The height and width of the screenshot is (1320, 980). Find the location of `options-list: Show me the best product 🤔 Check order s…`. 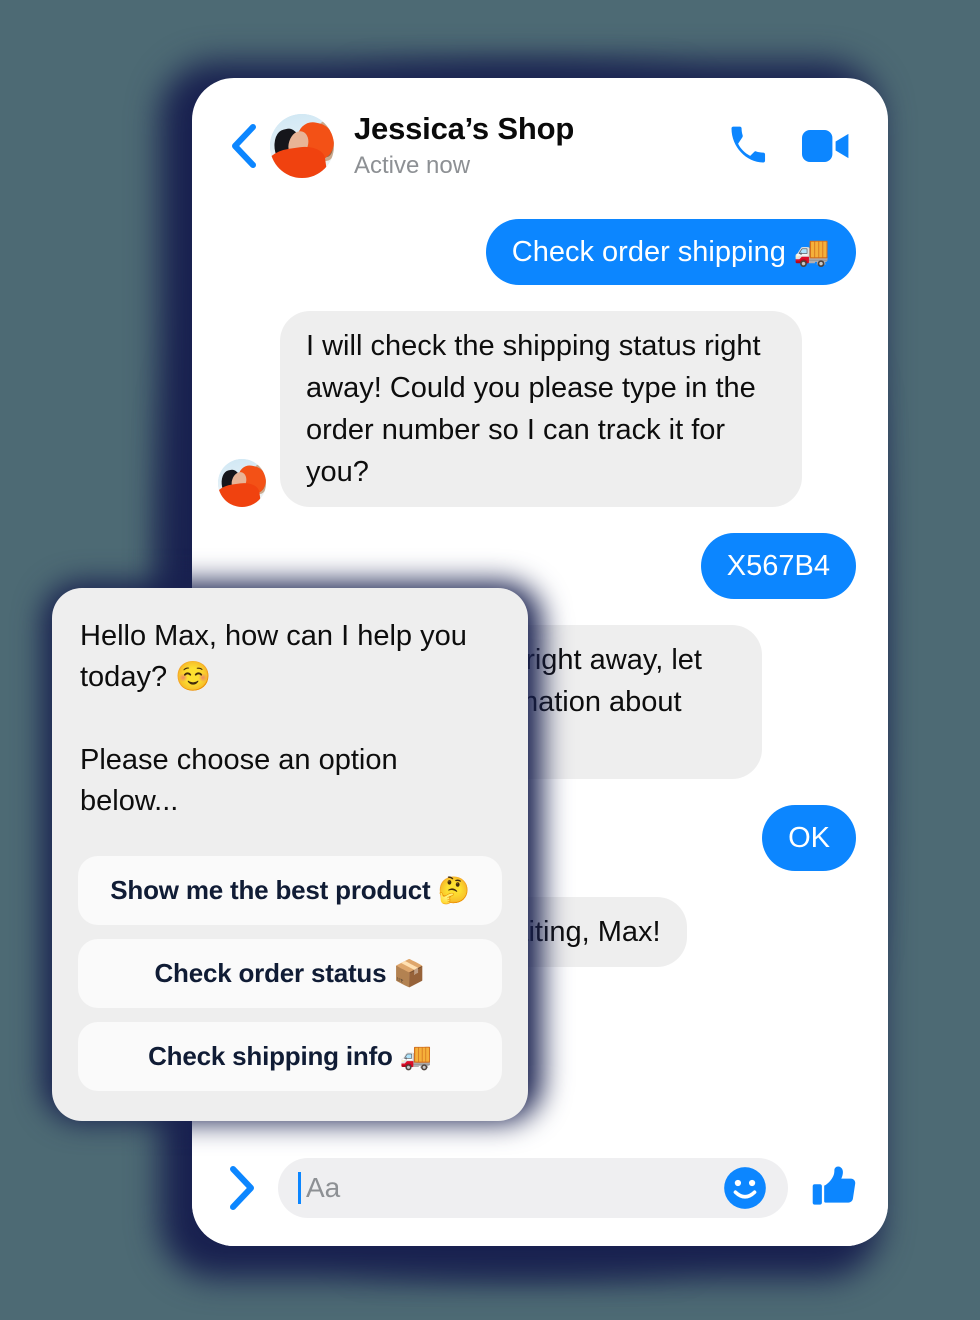

options-list: Show me the best product 🤔 Check order s… is located at coordinates (290, 973).